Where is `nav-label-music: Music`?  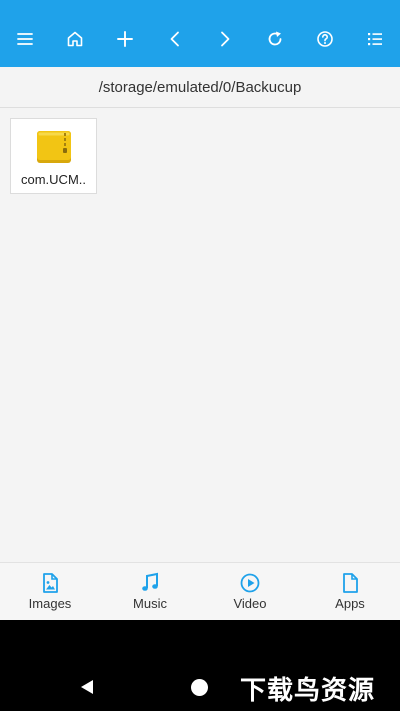
nav-label-music: Music is located at coordinates (150, 603).